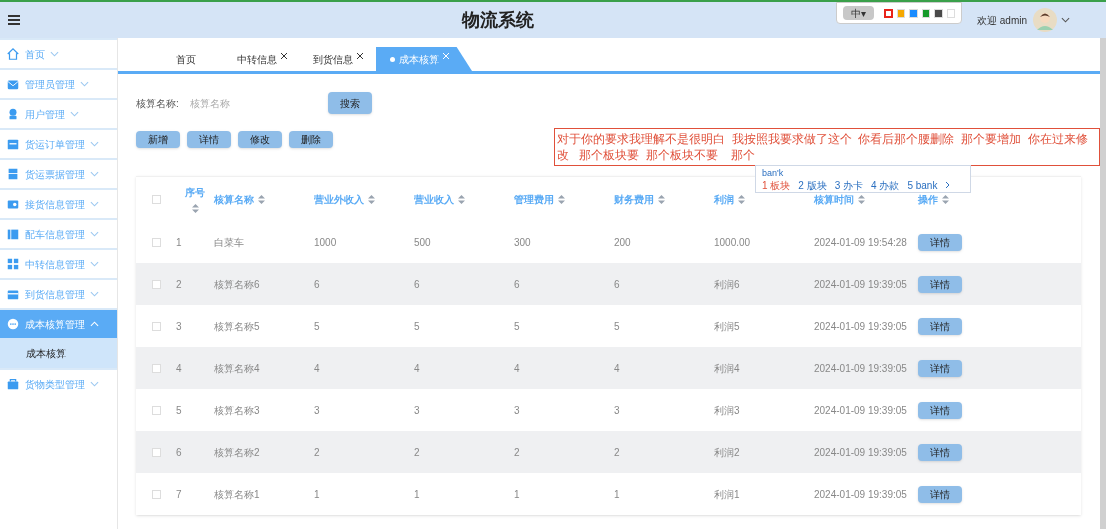 The image size is (1106, 529). Describe the element at coordinates (1002, 20) in the screenshot. I see `welcome-text: 欢迎 admin` at that location.